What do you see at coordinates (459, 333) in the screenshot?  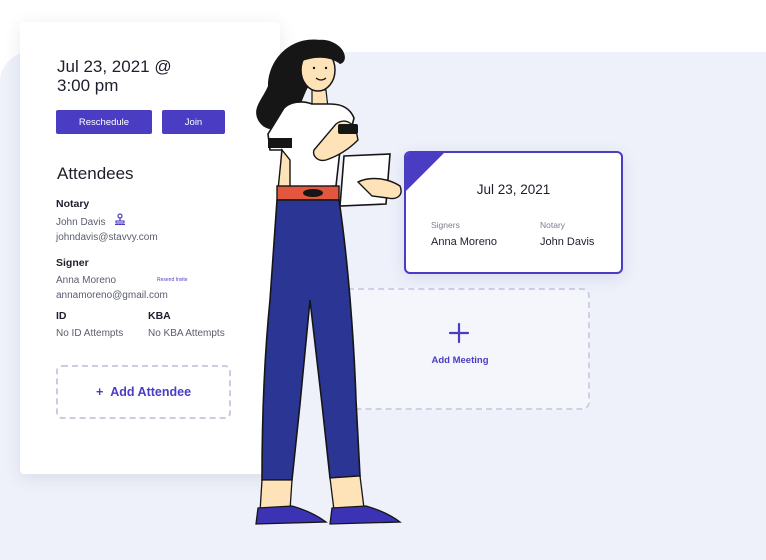 I see `plus-icon` at bounding box center [459, 333].